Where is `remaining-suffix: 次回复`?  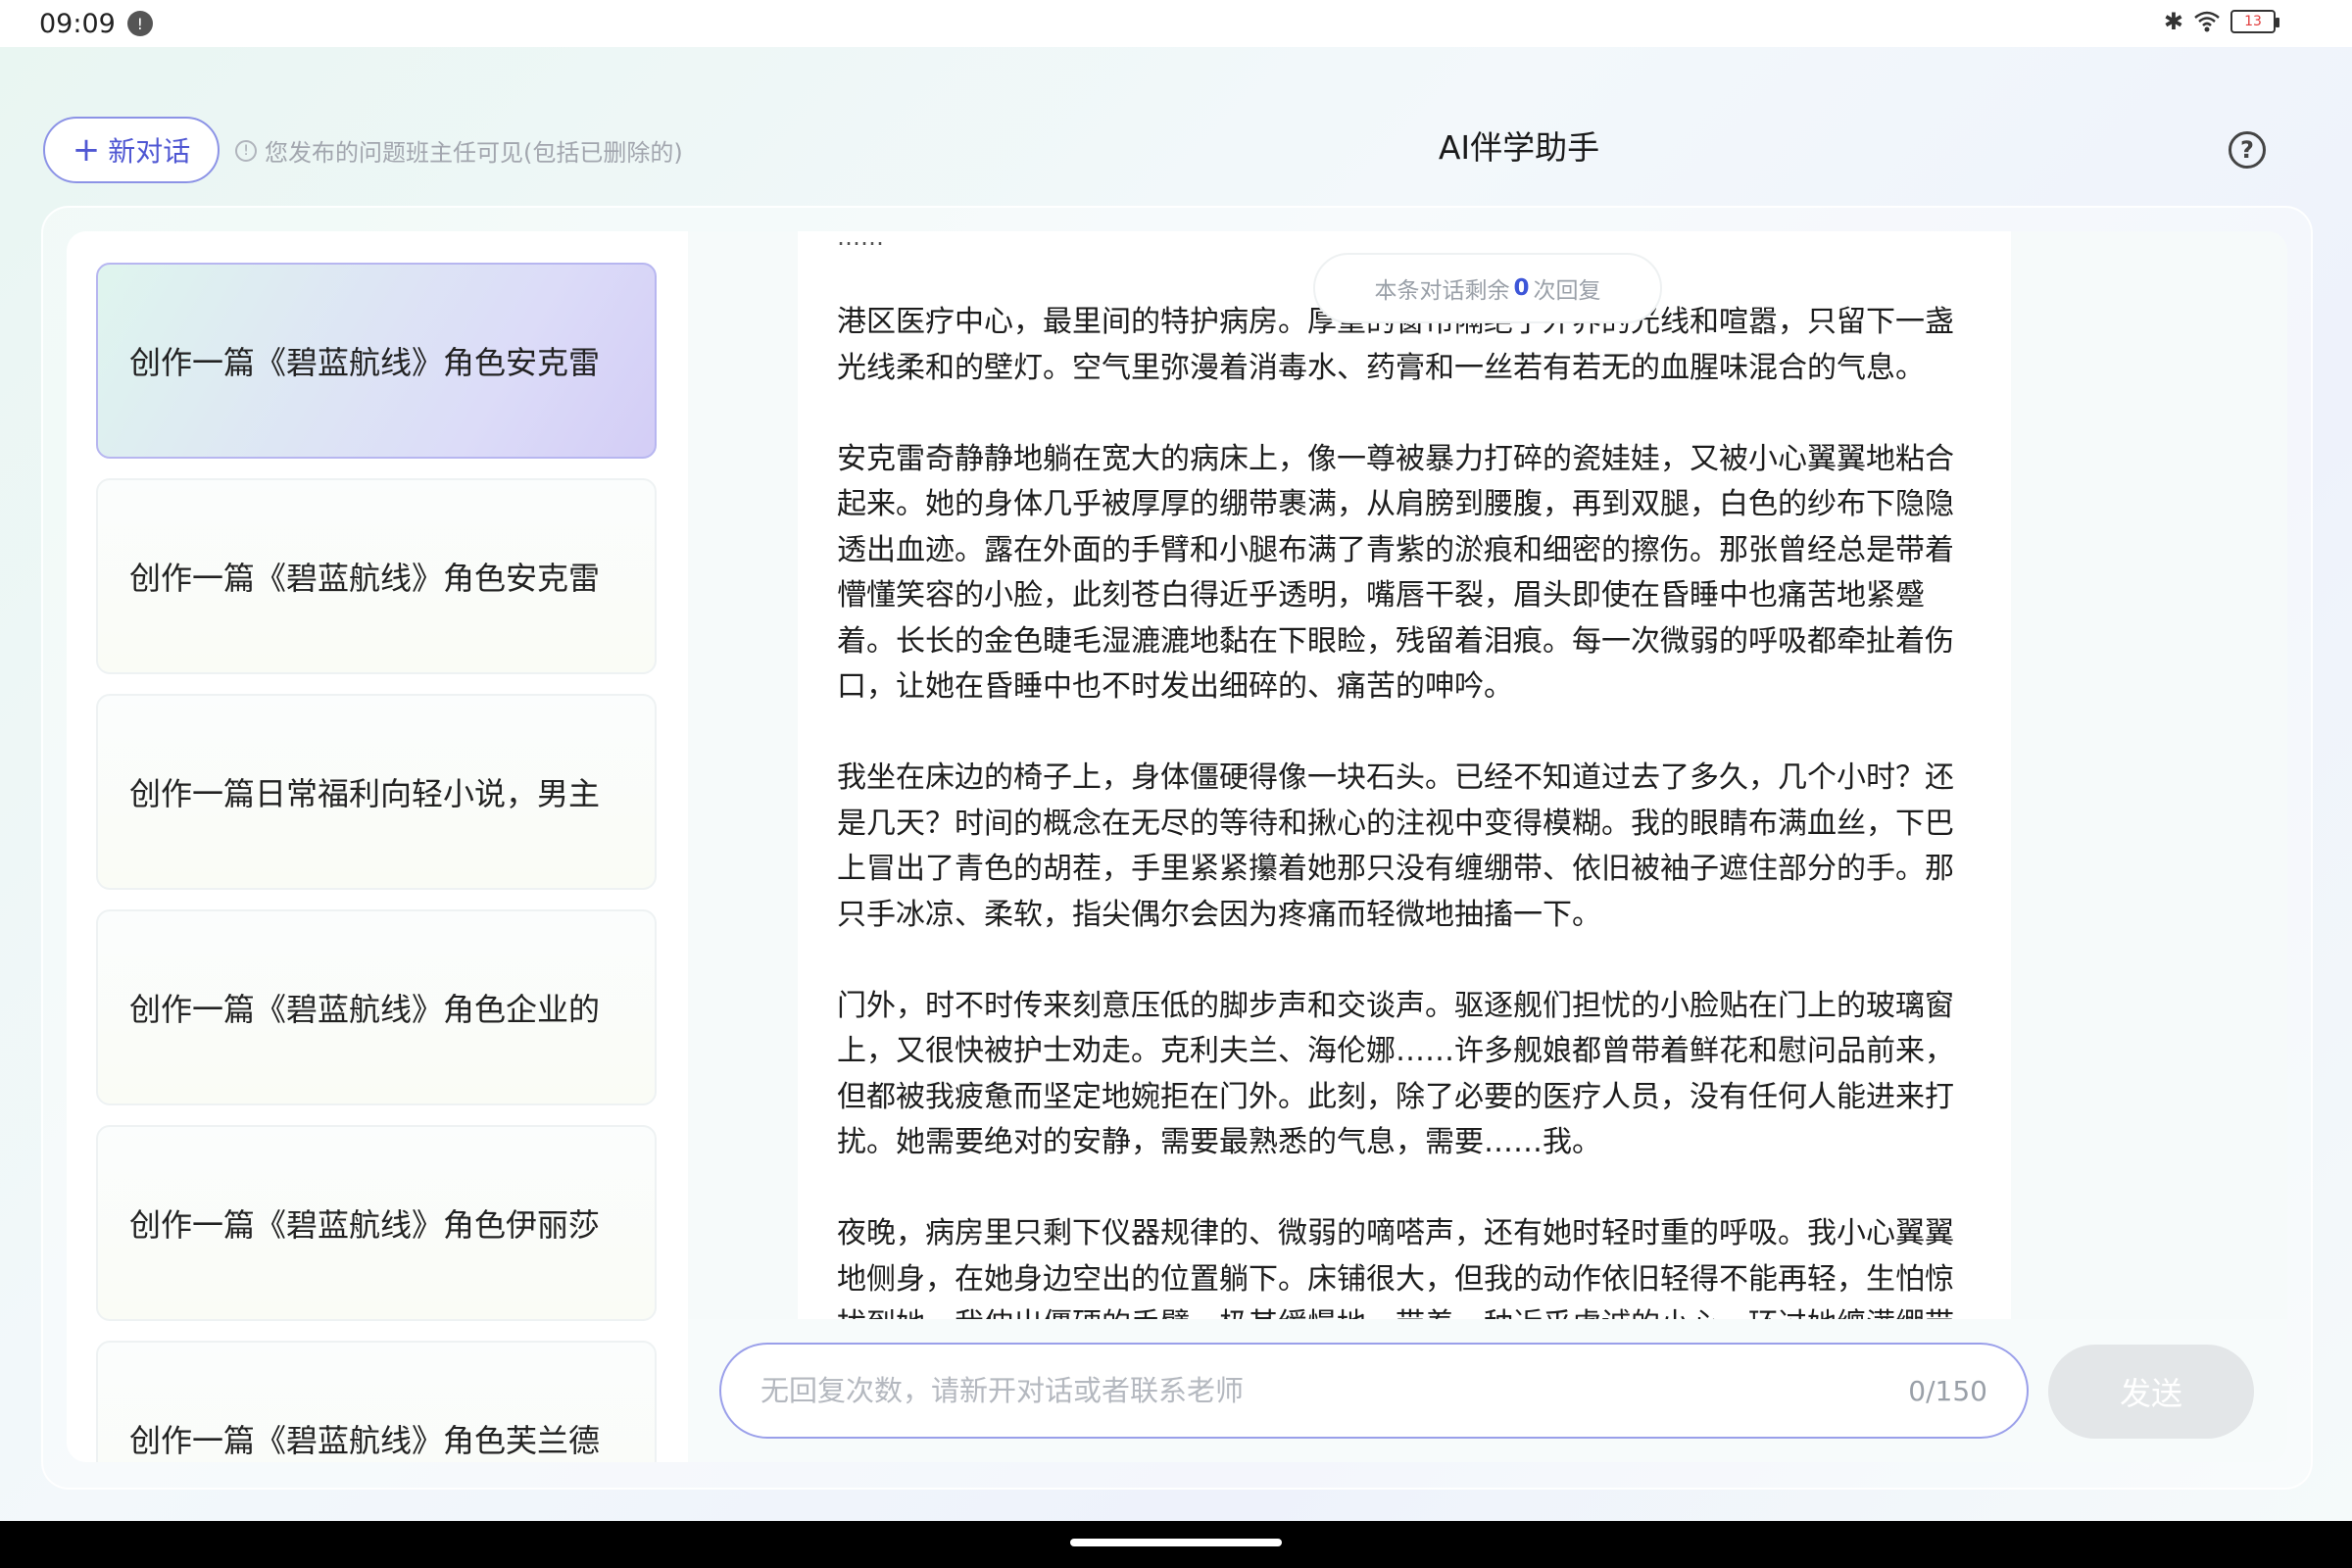 remaining-suffix: 次回复 is located at coordinates (1567, 291).